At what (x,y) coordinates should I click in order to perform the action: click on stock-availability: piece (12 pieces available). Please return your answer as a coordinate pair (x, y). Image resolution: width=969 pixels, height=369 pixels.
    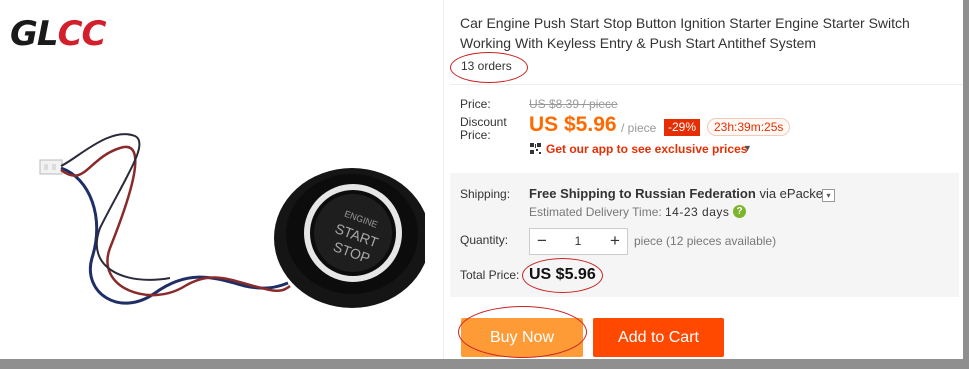
    Looking at the image, I should click on (705, 241).